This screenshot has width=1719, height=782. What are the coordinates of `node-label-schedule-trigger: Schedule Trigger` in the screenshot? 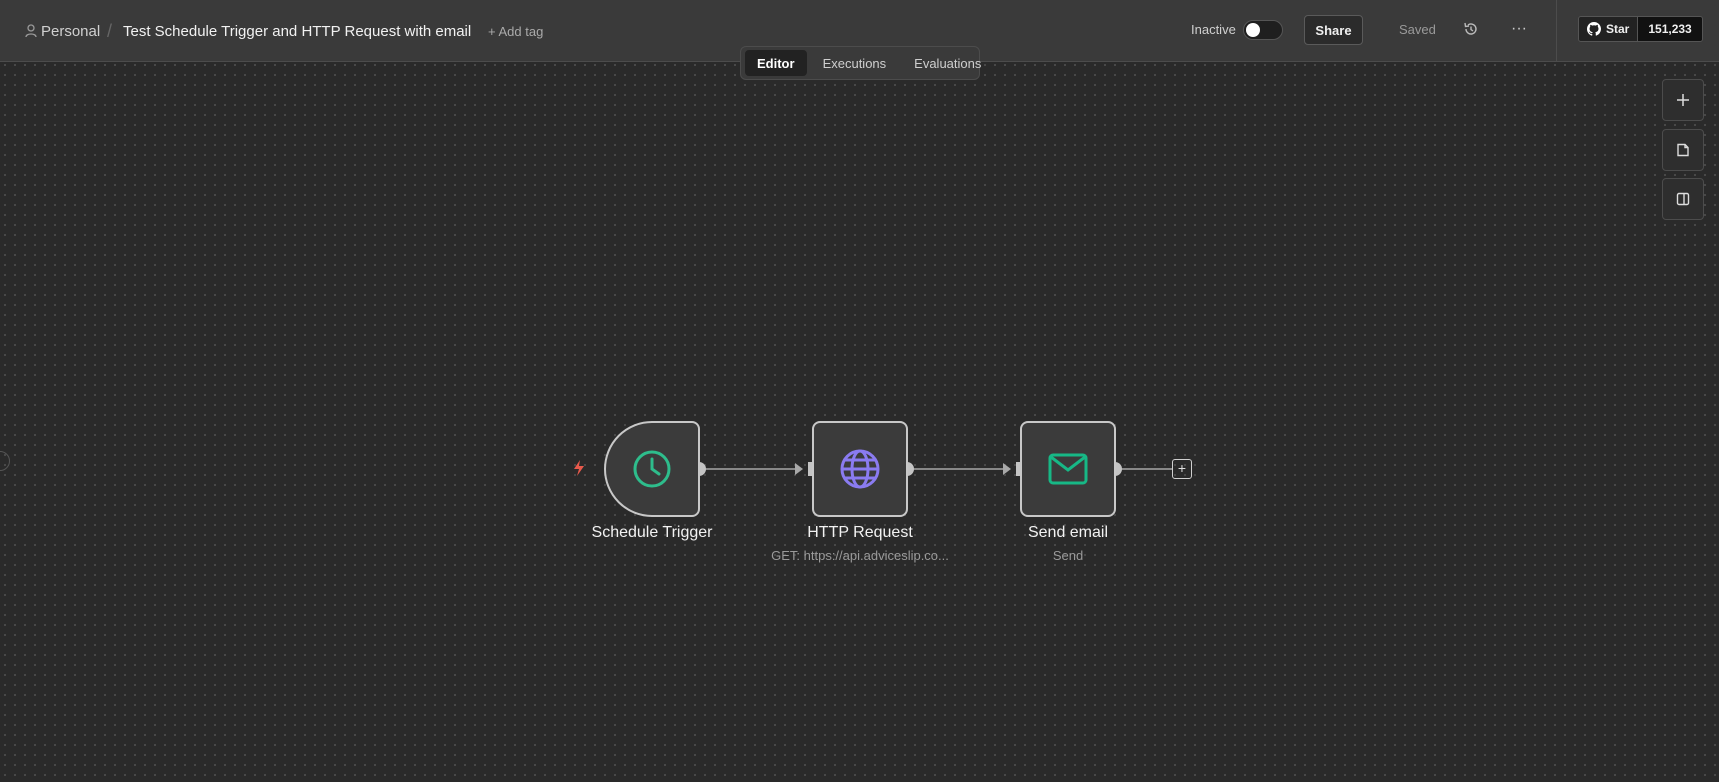 It's located at (652, 532).